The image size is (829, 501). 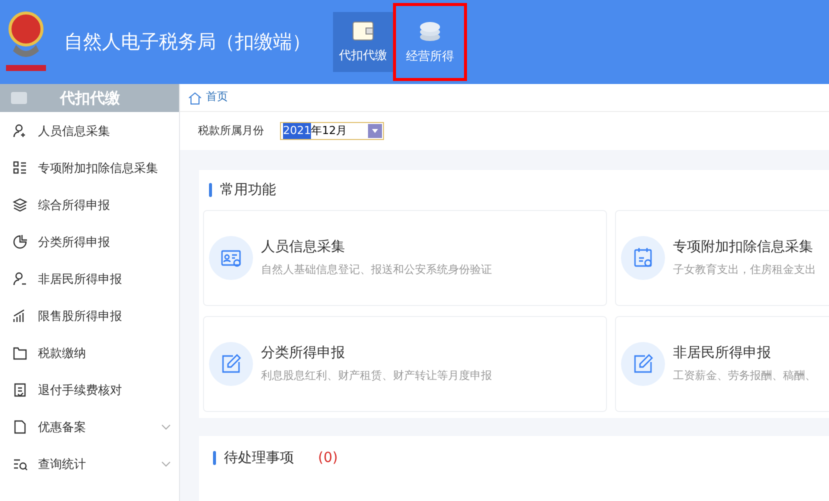 I want to click on card-description: 自然人基础信息登记、报送和公安系统身份验证, so click(x=376, y=270).